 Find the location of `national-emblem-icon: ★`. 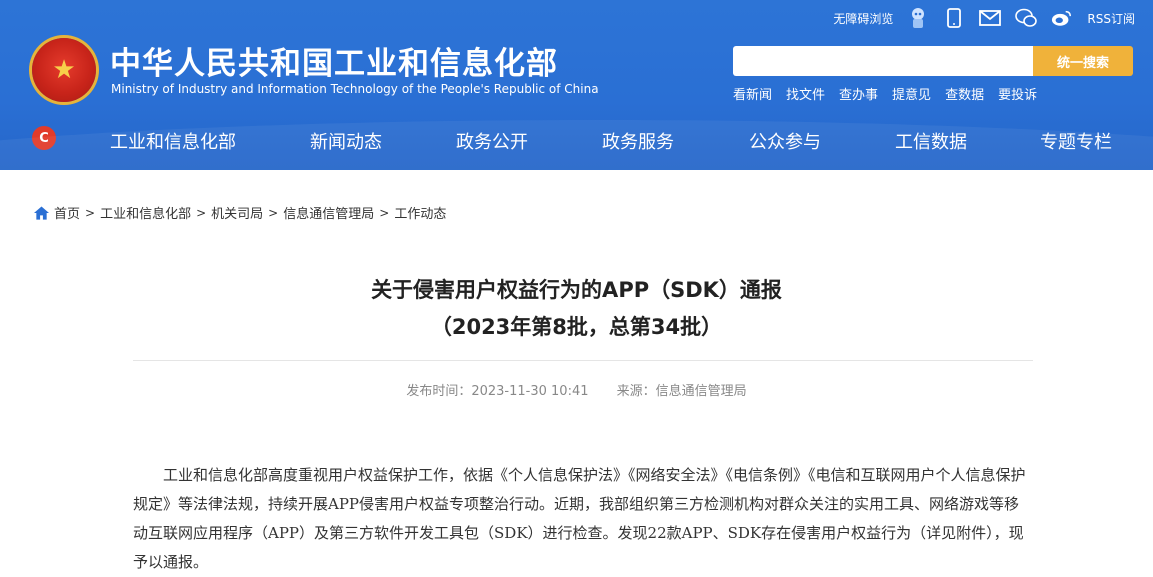

national-emblem-icon: ★ is located at coordinates (64, 70).